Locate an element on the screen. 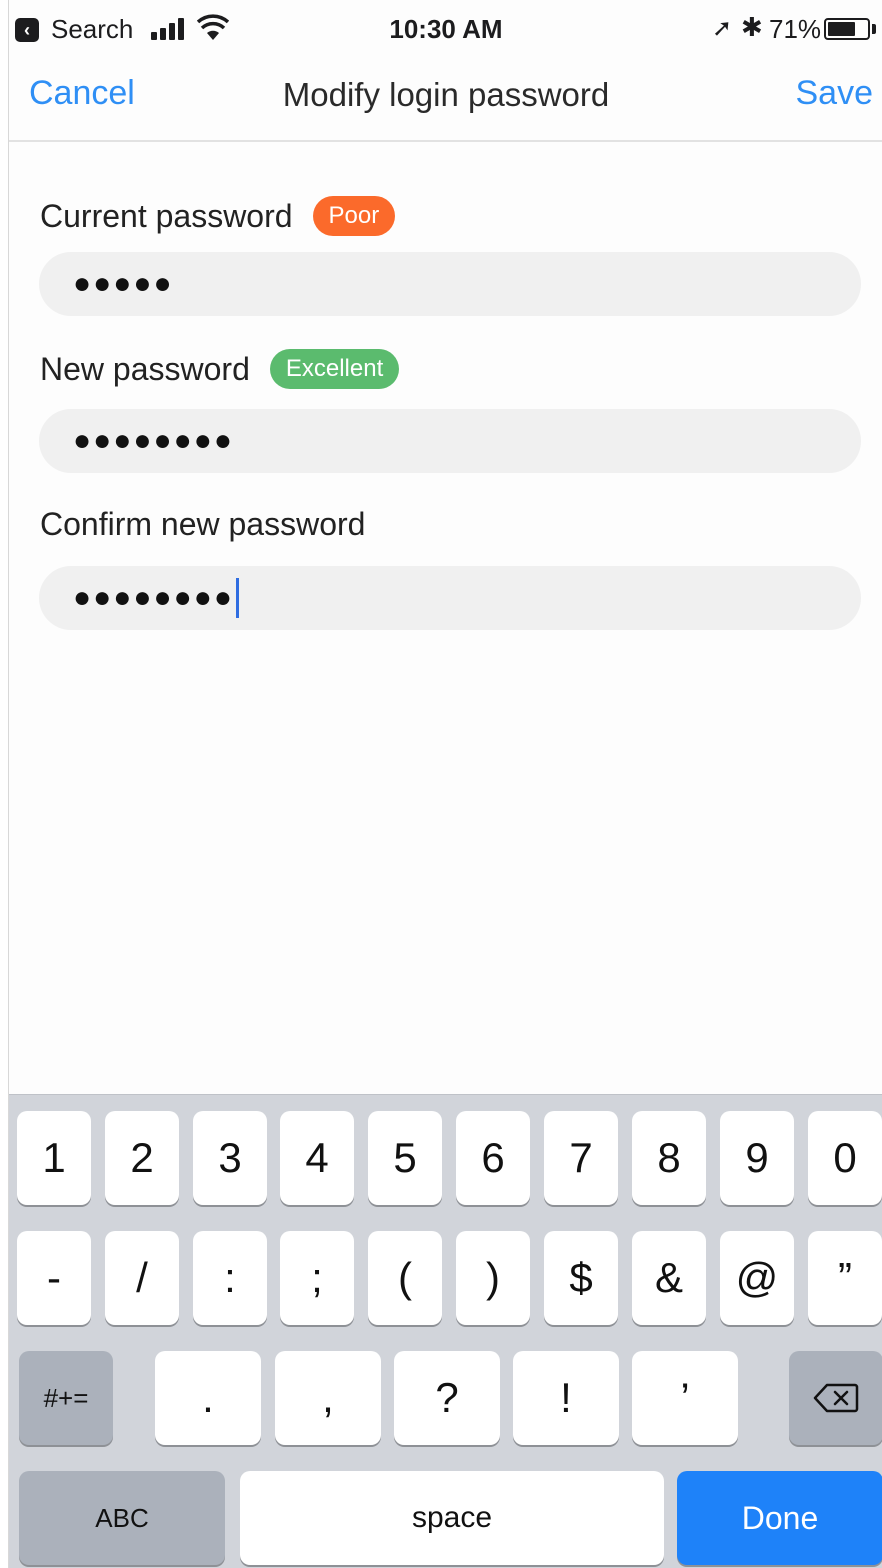  key-symbol-9: ” is located at coordinates (845, 1278).